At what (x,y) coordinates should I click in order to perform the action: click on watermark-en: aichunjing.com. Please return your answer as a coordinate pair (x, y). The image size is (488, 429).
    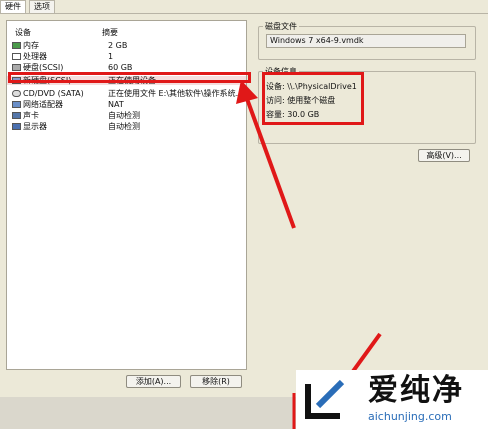
    Looking at the image, I should click on (410, 416).